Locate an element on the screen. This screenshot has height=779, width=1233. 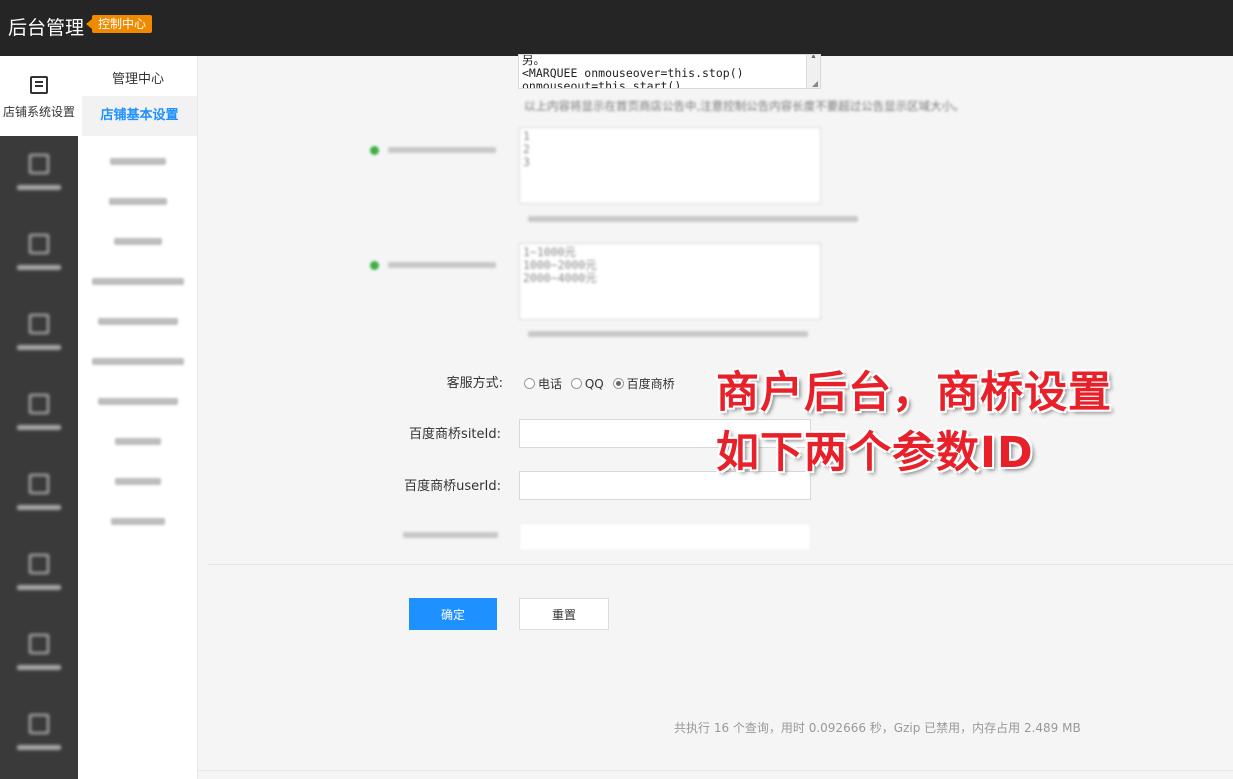
kefu-option-baidu: 百度商桥 is located at coordinates (643, 383).